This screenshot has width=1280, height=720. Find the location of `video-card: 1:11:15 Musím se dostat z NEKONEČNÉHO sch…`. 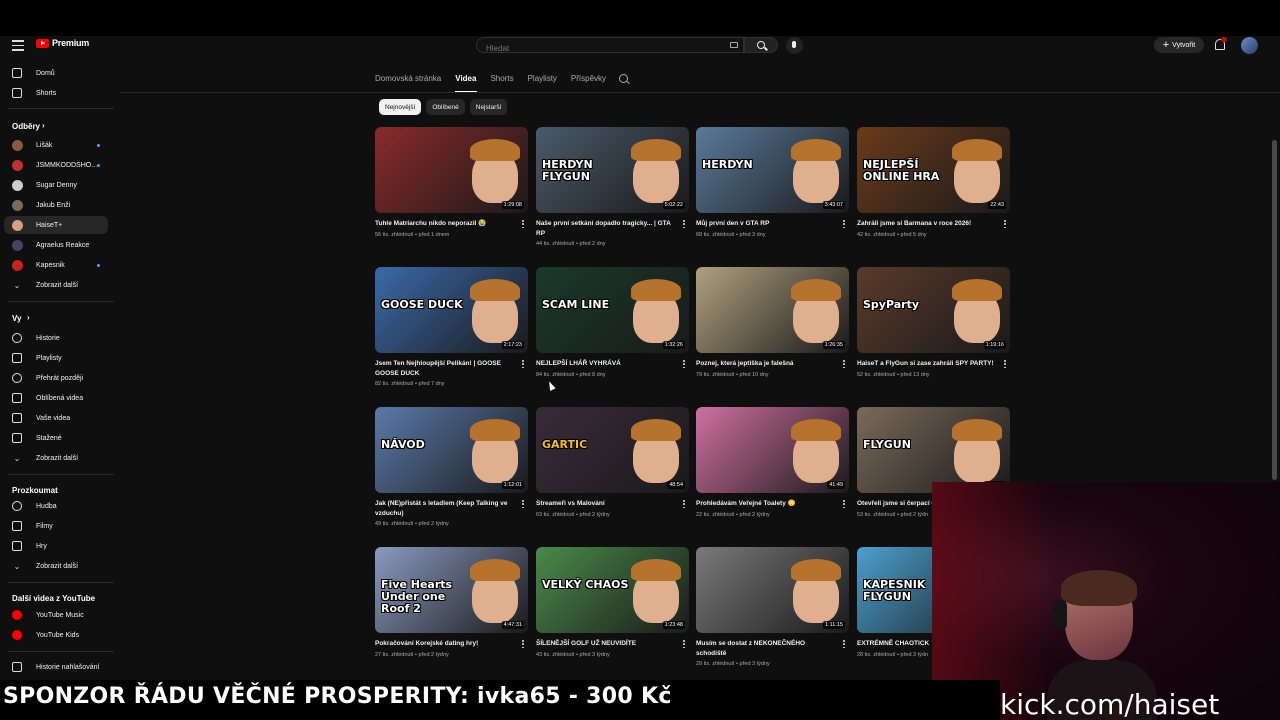

video-card: 1:11:15 Musím se dostat z NEKONEČNÉHO sch… is located at coordinates (772, 612).